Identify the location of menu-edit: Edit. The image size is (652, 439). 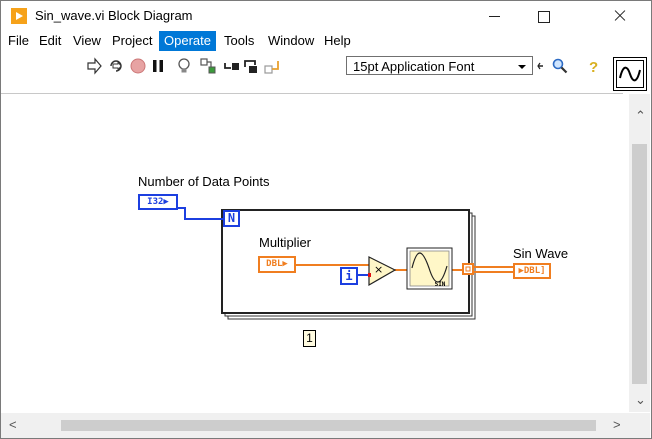
(50, 41).